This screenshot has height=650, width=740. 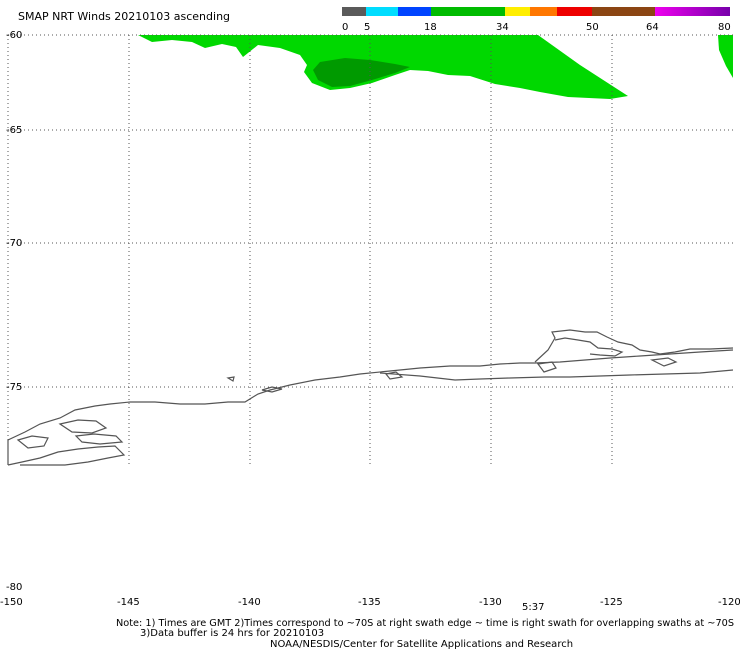 I want to click on colorbar-tick-80: 80, so click(x=724, y=27).